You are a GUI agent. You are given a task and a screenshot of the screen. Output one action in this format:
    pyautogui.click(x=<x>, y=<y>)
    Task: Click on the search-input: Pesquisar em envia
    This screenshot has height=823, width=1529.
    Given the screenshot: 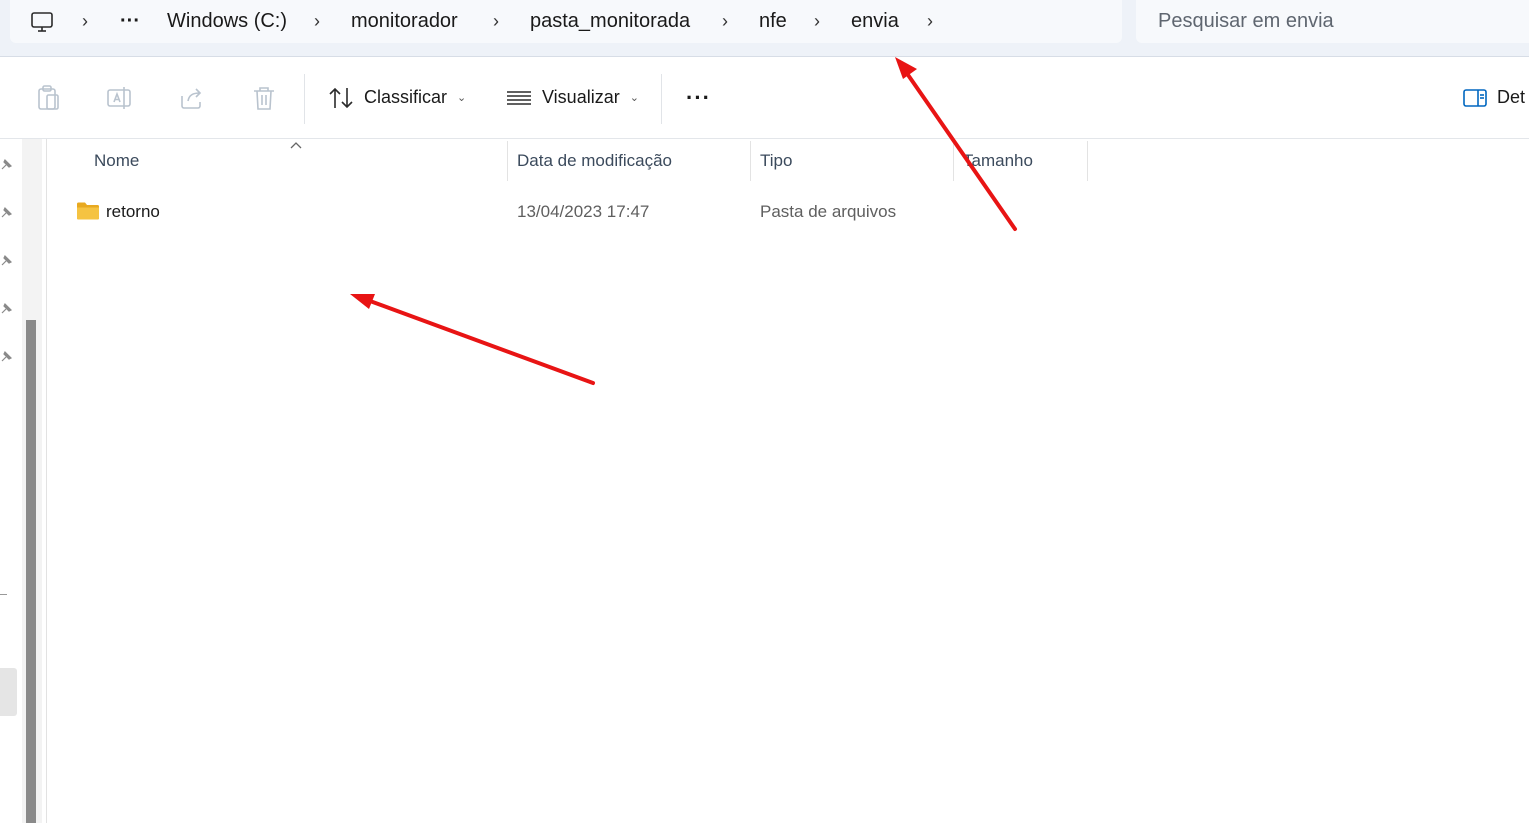 What is the action you would take?
    pyautogui.click(x=1332, y=21)
    